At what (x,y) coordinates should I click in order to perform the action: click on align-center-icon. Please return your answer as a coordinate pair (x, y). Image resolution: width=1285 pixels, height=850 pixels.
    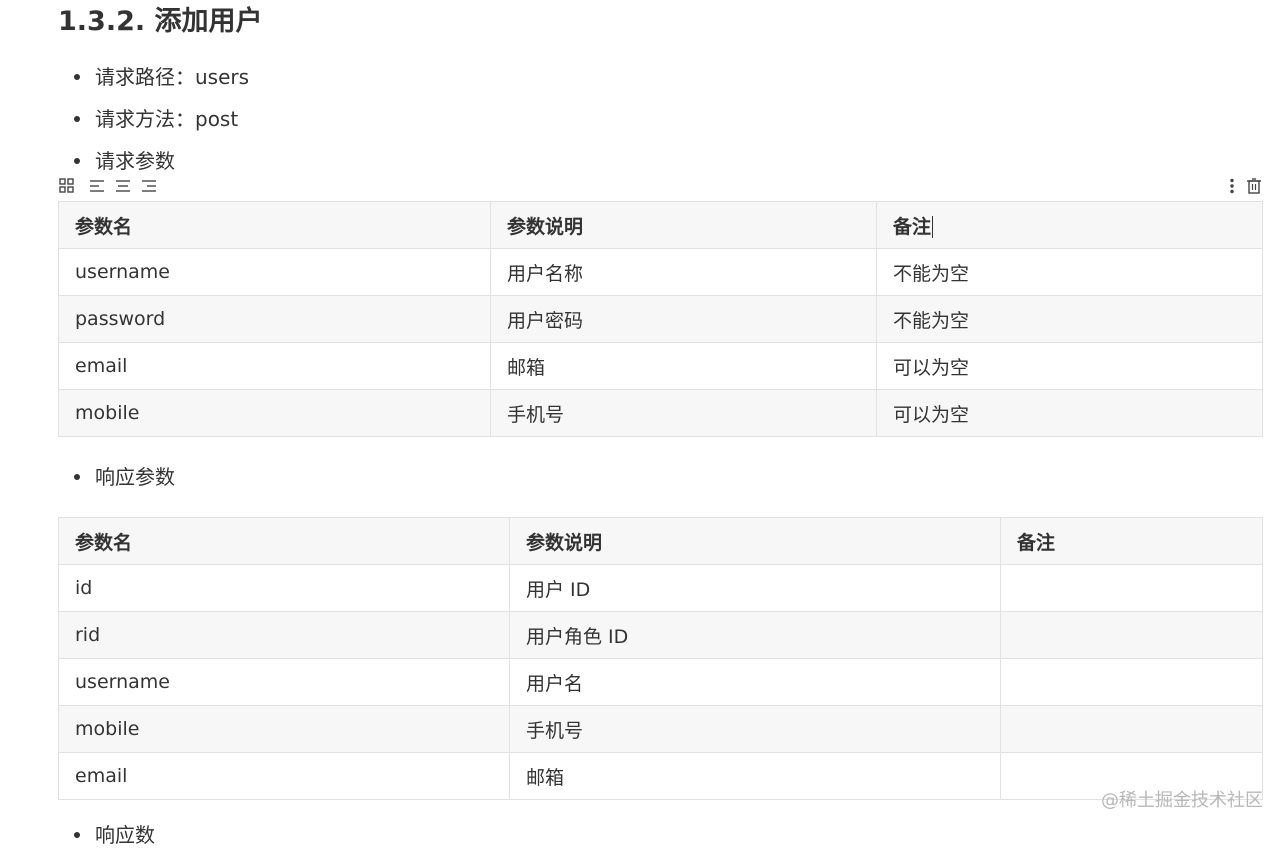
    Looking at the image, I should click on (123, 186).